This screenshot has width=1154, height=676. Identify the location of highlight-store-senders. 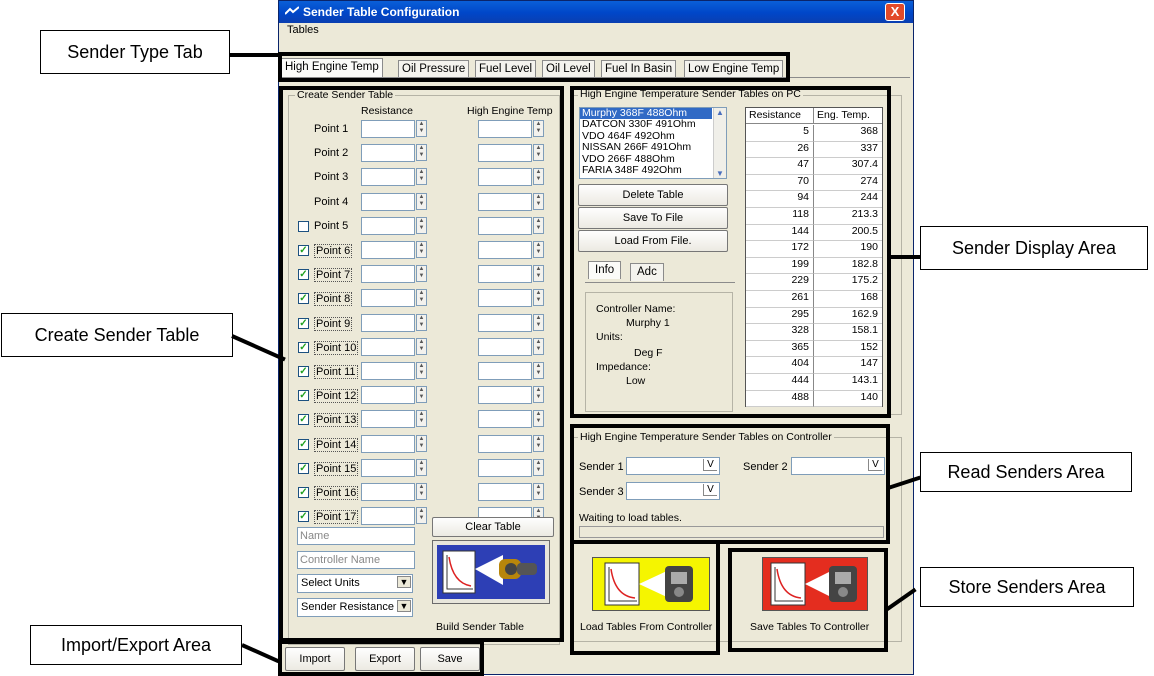
(808, 600).